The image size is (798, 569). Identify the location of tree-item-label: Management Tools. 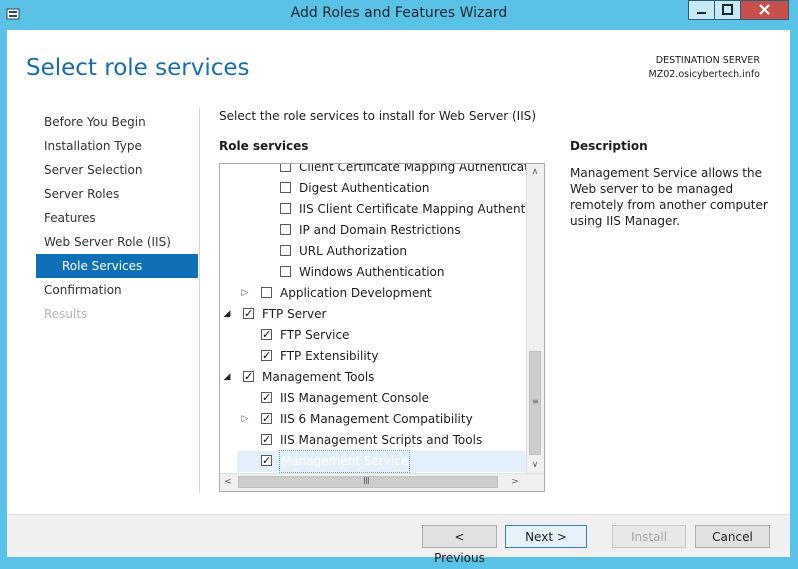
(318, 377).